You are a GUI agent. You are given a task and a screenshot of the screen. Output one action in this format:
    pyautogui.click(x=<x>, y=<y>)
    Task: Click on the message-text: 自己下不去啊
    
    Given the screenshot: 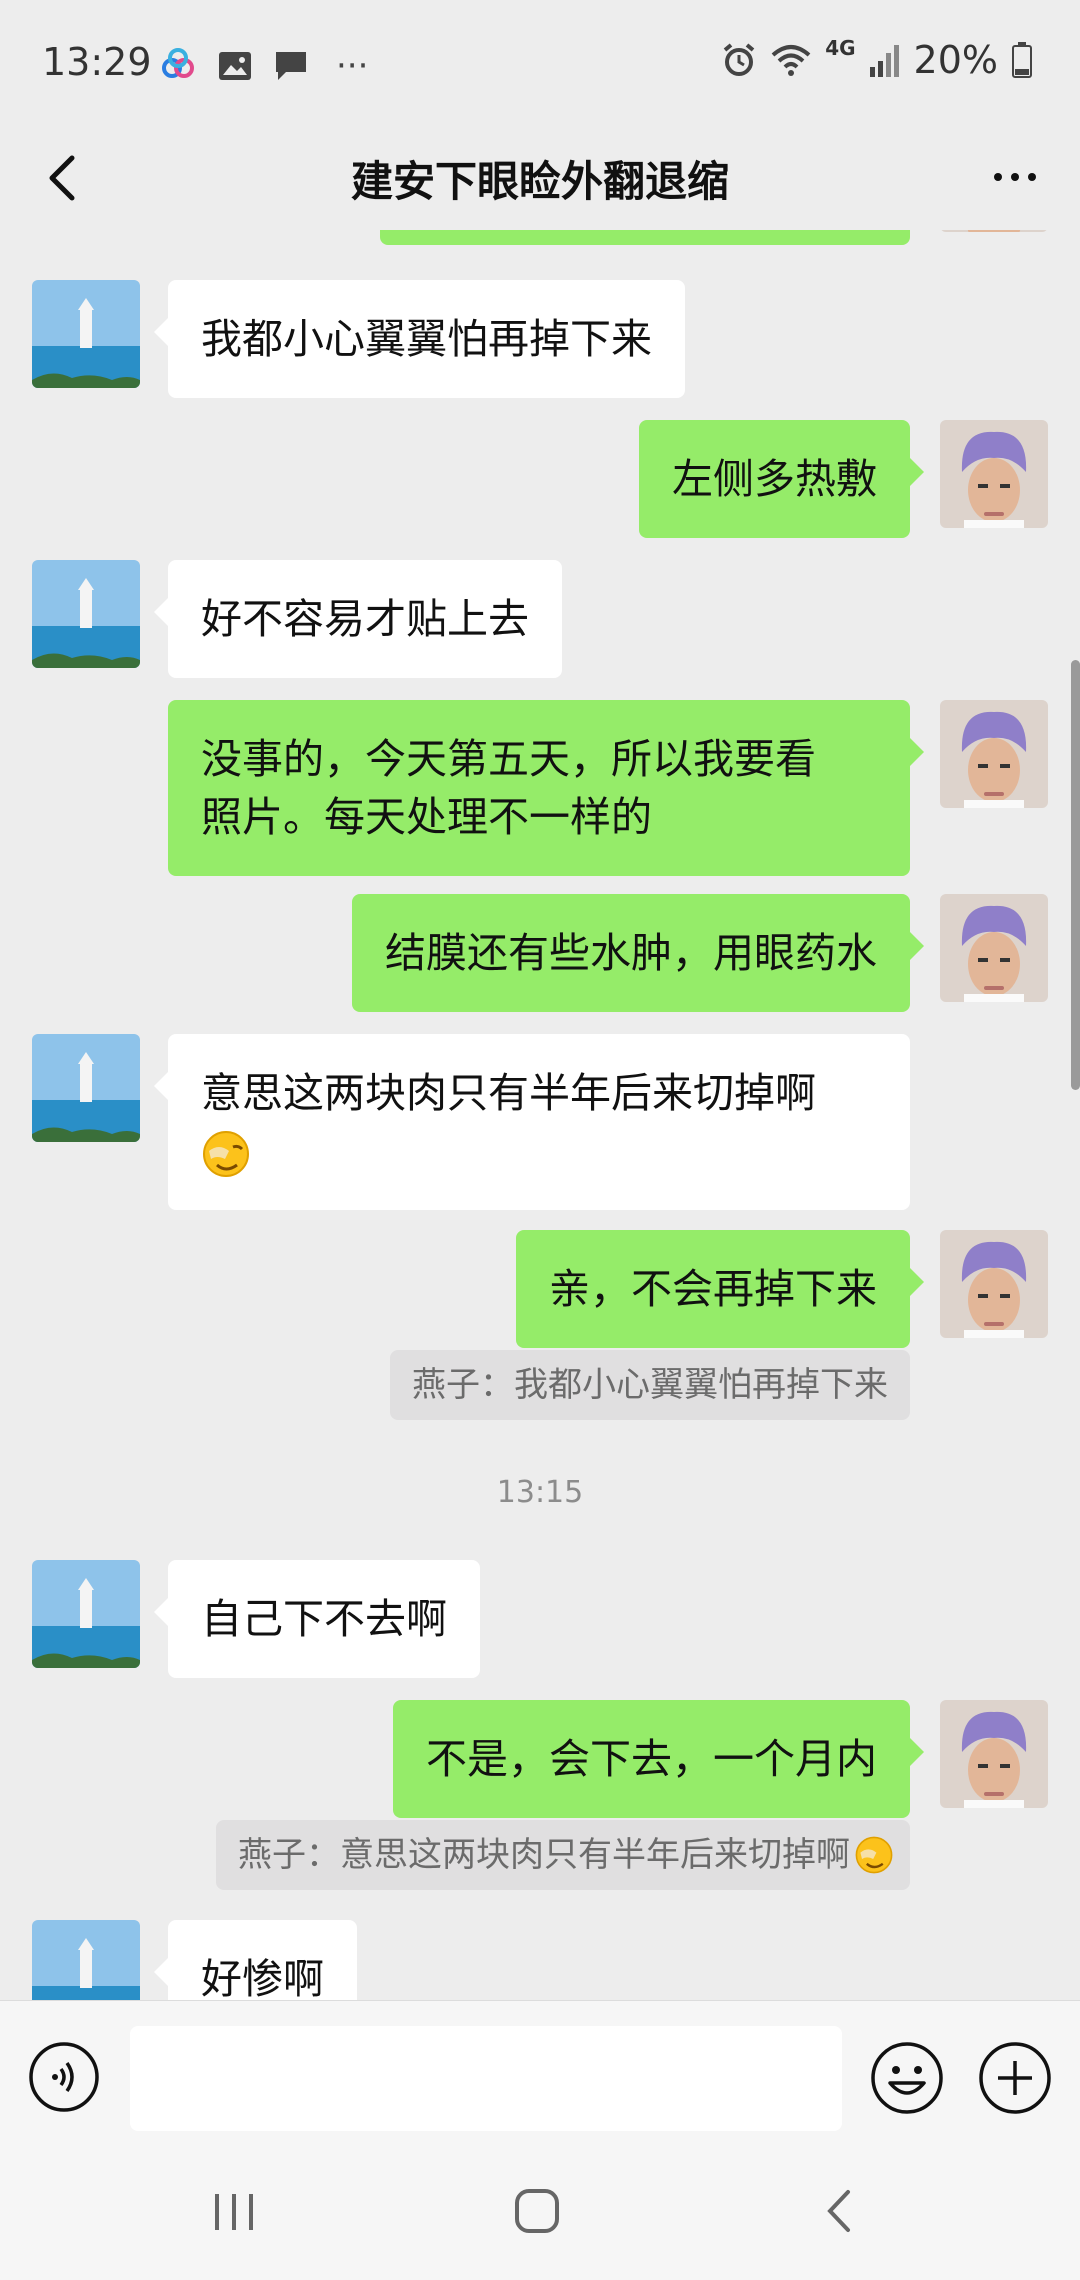 What is the action you would take?
    pyautogui.click(x=324, y=1619)
    